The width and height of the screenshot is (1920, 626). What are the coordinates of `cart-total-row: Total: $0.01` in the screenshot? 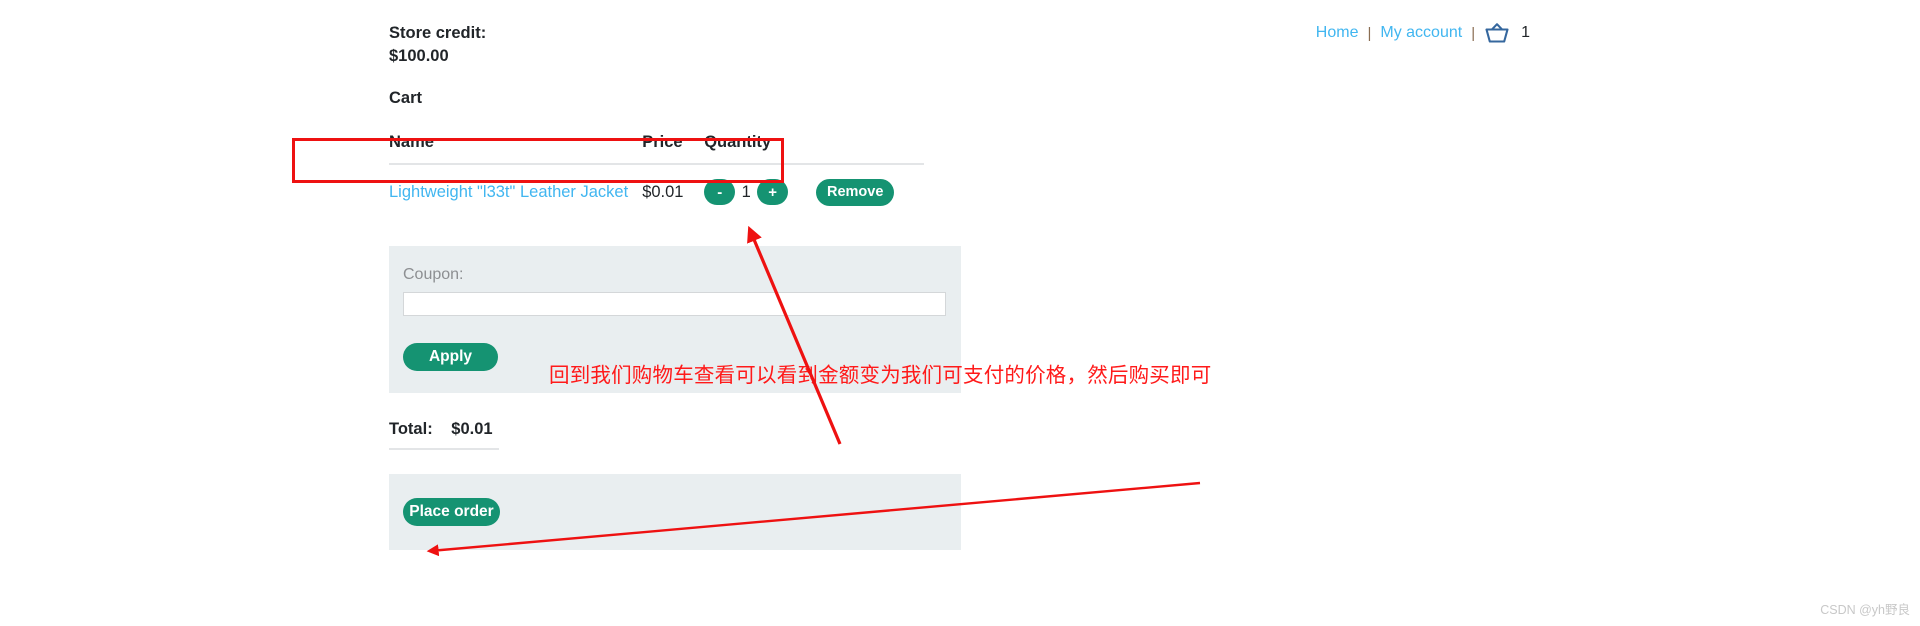 It's located at (444, 435).